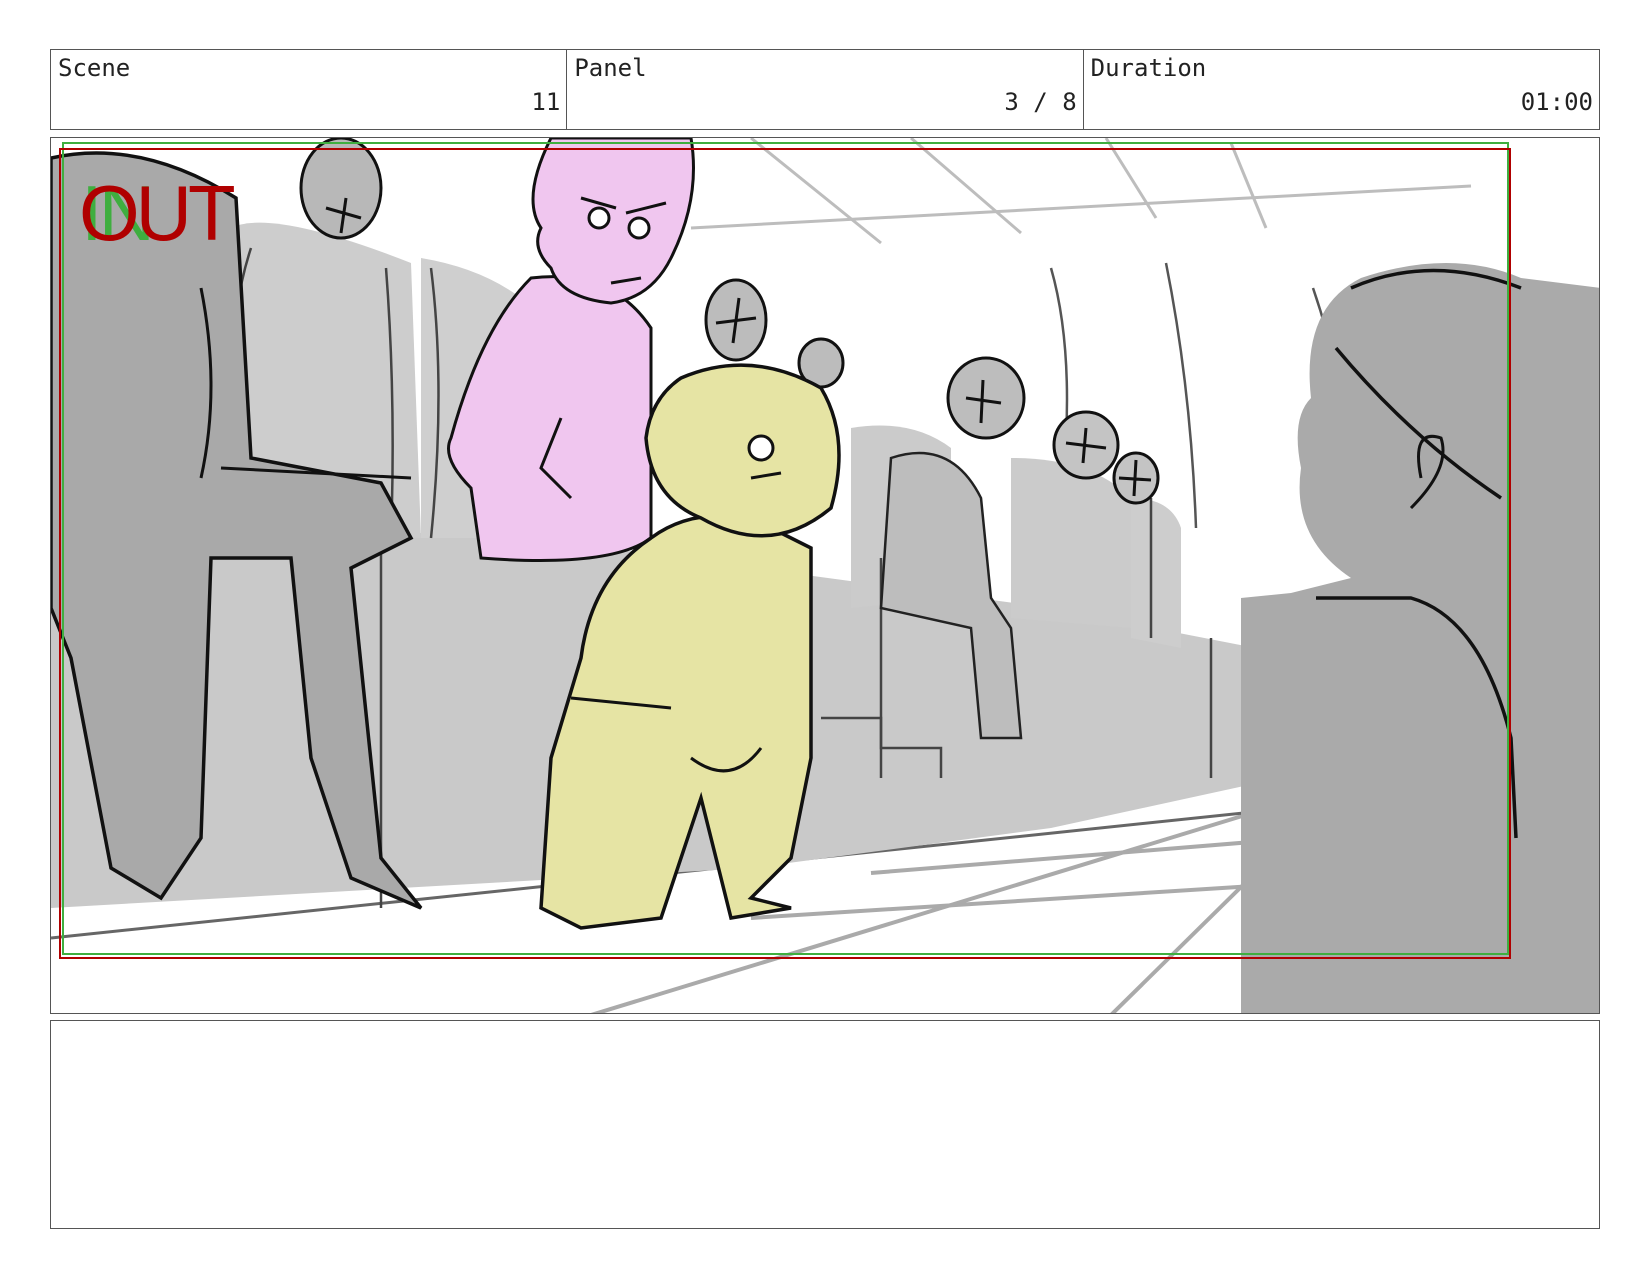 The image size is (1650, 1275). Describe the element at coordinates (546, 102) in the screenshot. I see `scene-value: 11` at that location.